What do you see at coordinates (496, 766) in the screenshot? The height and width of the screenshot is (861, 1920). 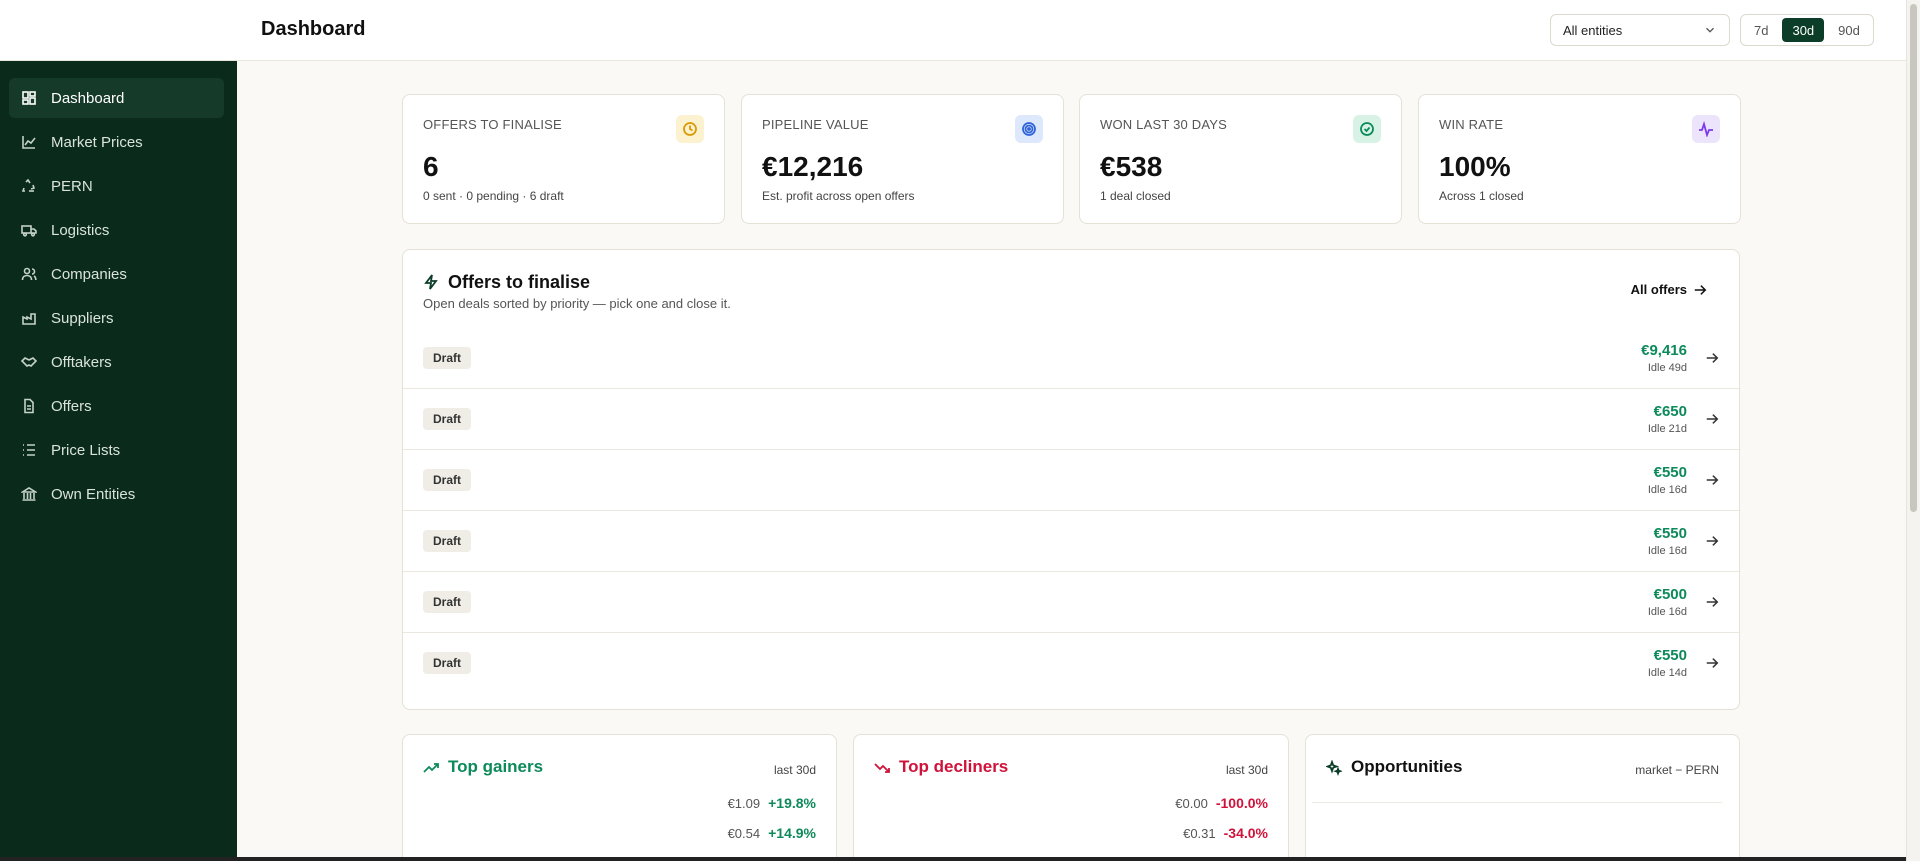 I see `top-gainers-title: Top gainers` at bounding box center [496, 766].